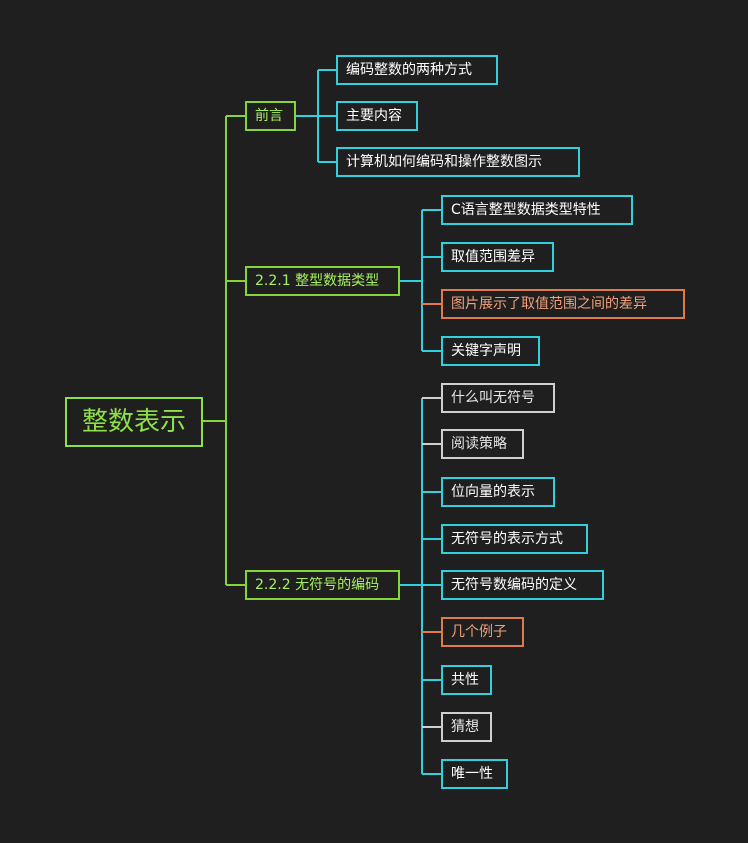 The width and height of the screenshot is (748, 843). I want to click on topic-reading-strategy: 阅读策略, so click(482, 444).